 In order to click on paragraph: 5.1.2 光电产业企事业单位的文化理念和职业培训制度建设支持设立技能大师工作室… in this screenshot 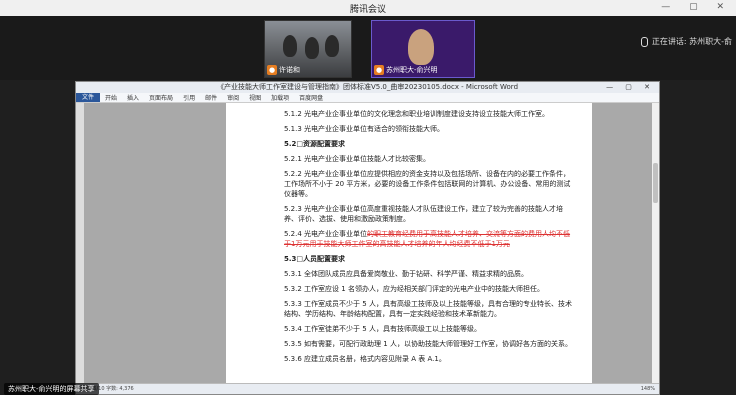, I will do `click(429, 114)`.